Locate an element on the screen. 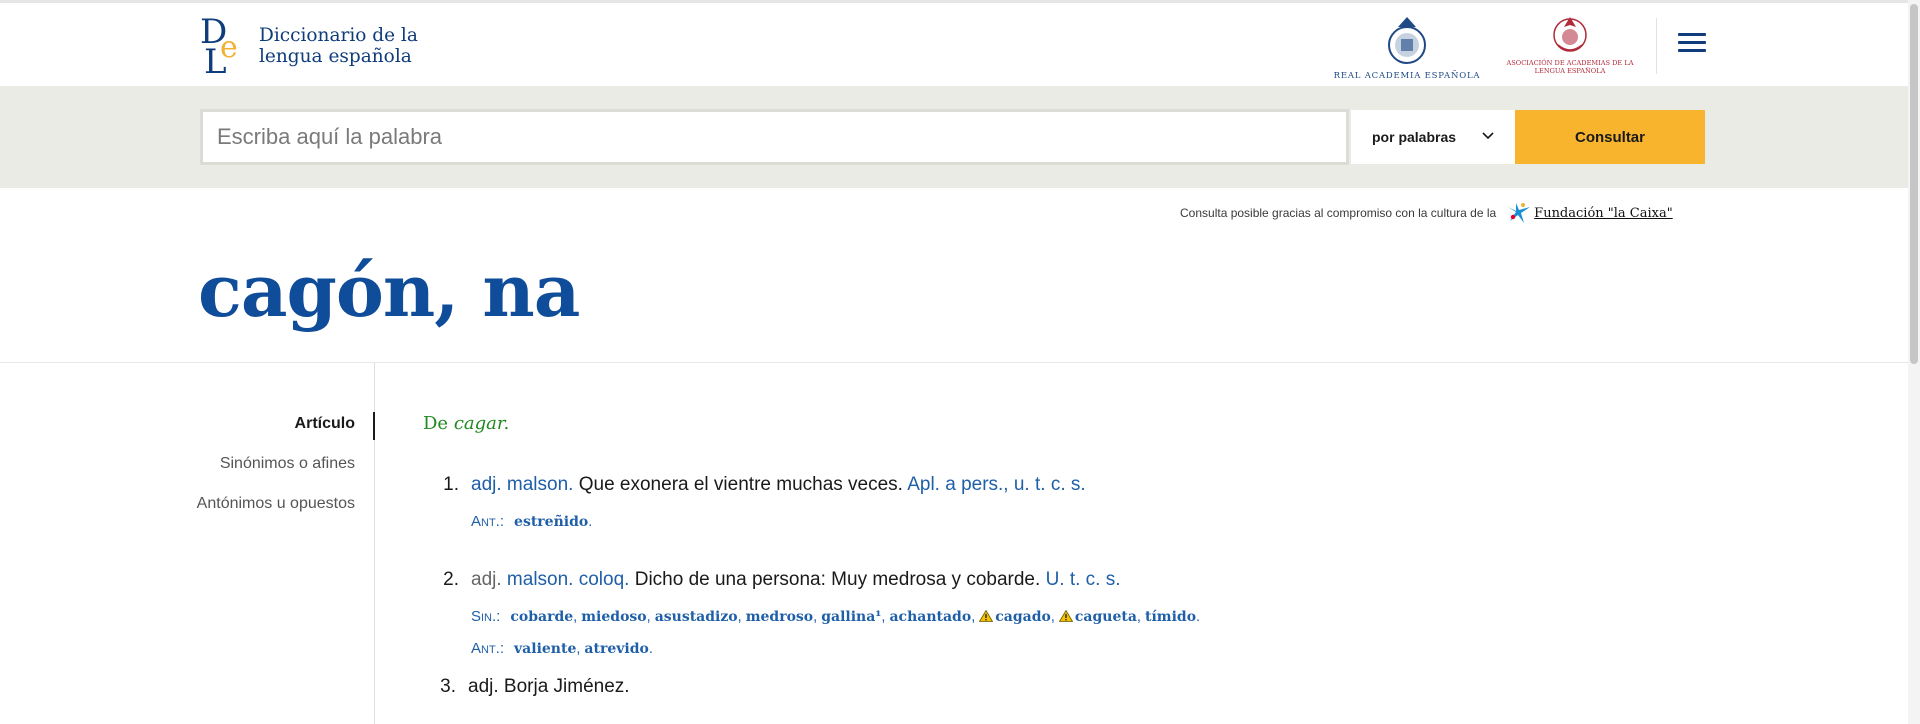 This screenshot has width=1920, height=724. search-input is located at coordinates (774, 137).